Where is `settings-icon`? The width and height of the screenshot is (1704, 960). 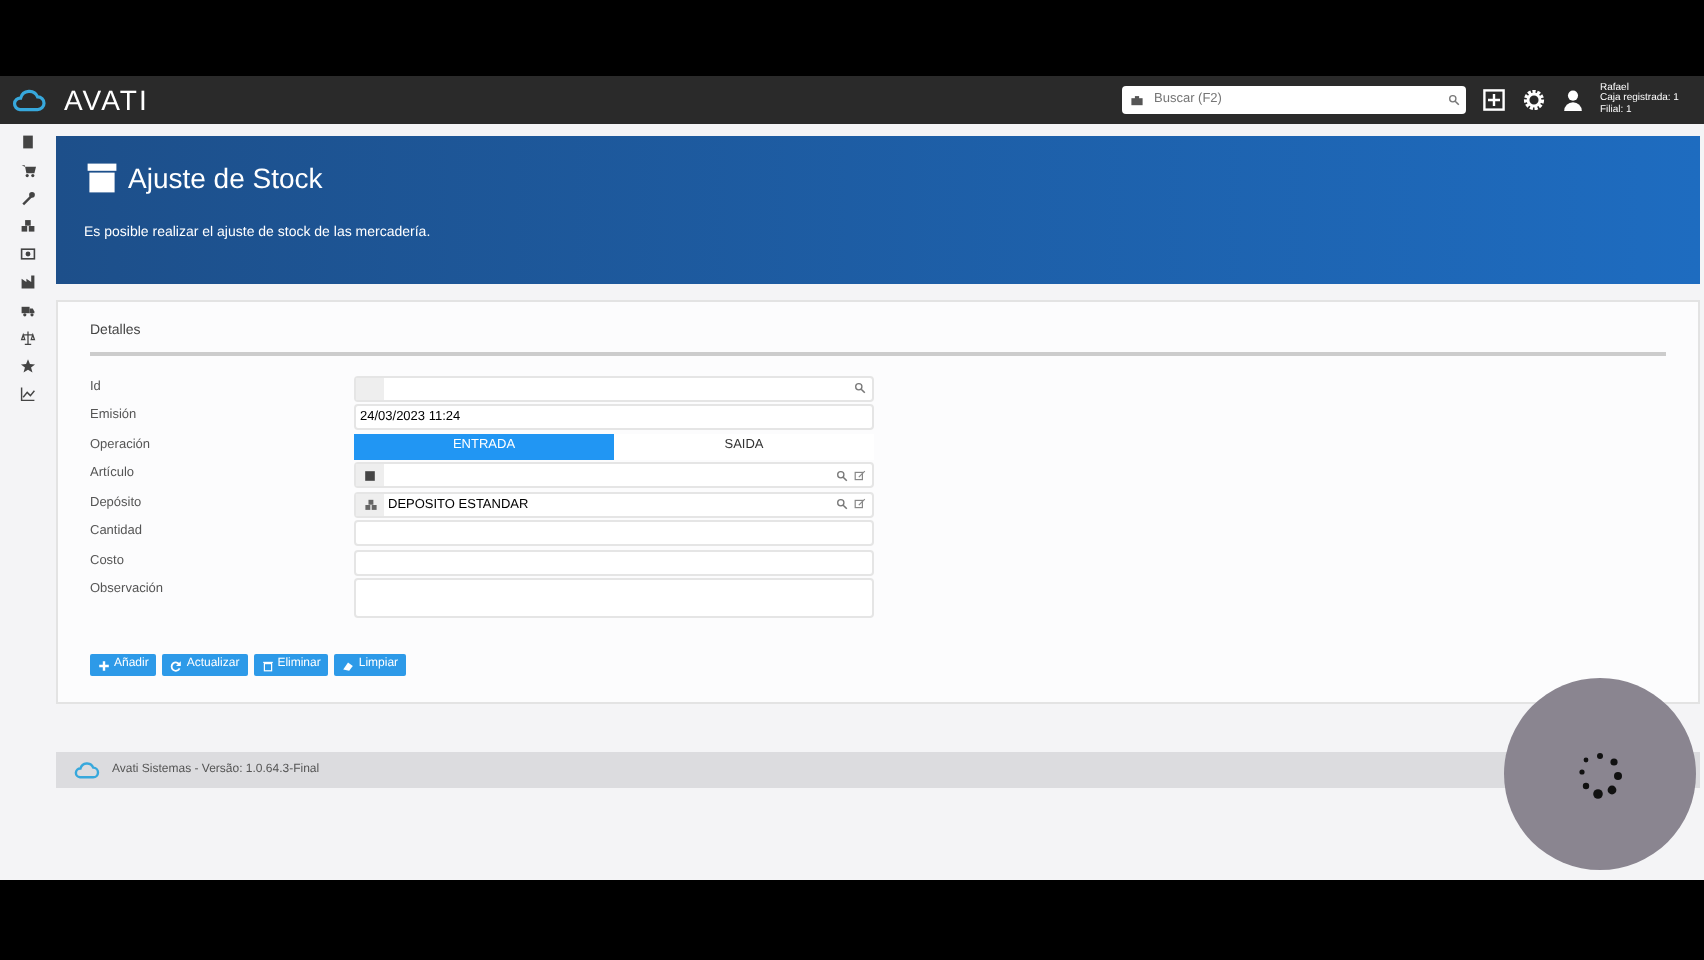 settings-icon is located at coordinates (1534, 100).